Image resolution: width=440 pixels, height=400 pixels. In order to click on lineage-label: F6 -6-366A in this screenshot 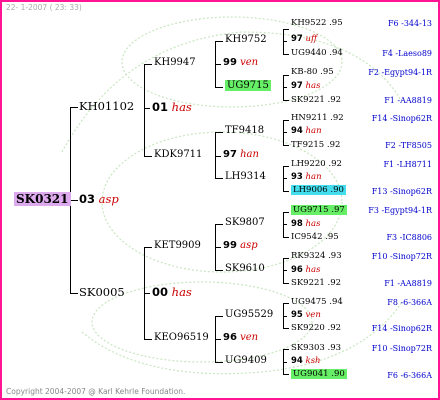, I will do `click(409, 375)`.